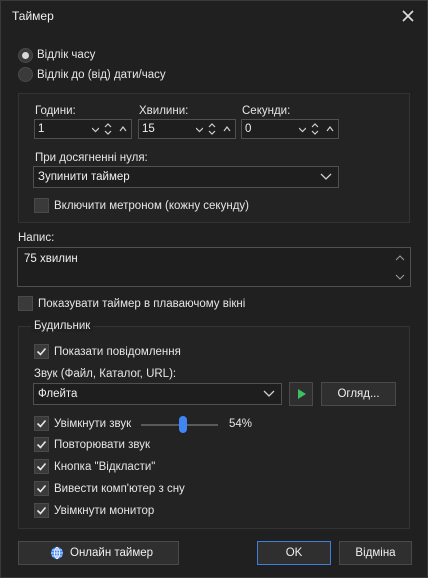 The image size is (428, 578). I want to click on online-timer-button: Онлайн таймер, so click(98, 553).